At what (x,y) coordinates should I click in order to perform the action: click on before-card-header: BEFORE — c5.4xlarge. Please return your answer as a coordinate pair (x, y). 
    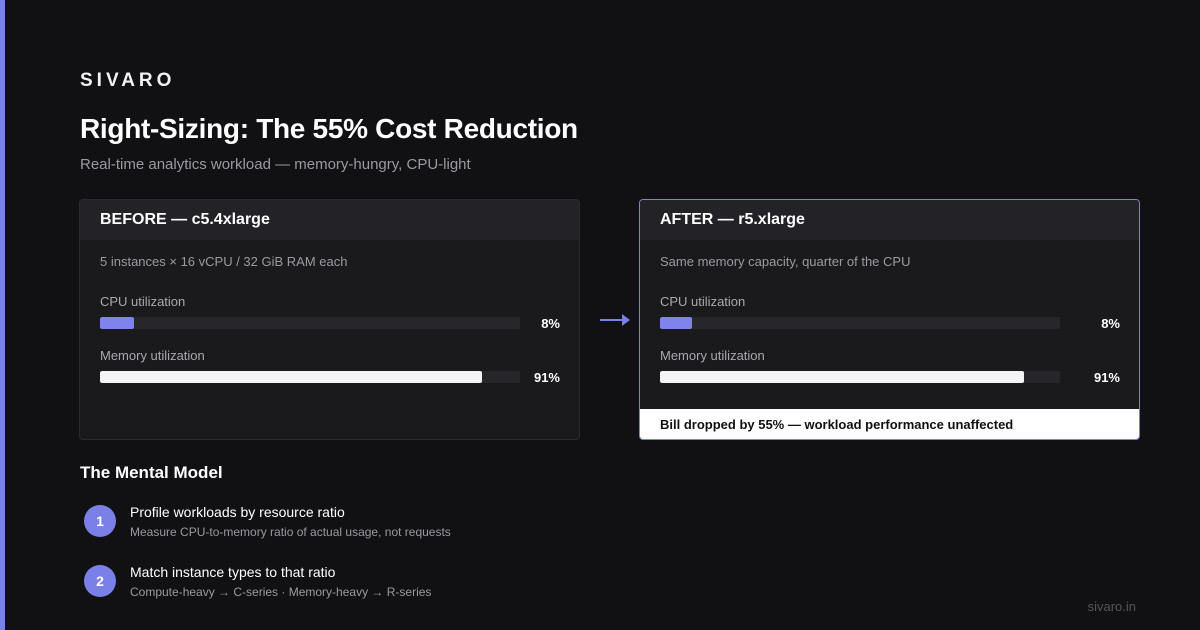
    Looking at the image, I should click on (329, 220).